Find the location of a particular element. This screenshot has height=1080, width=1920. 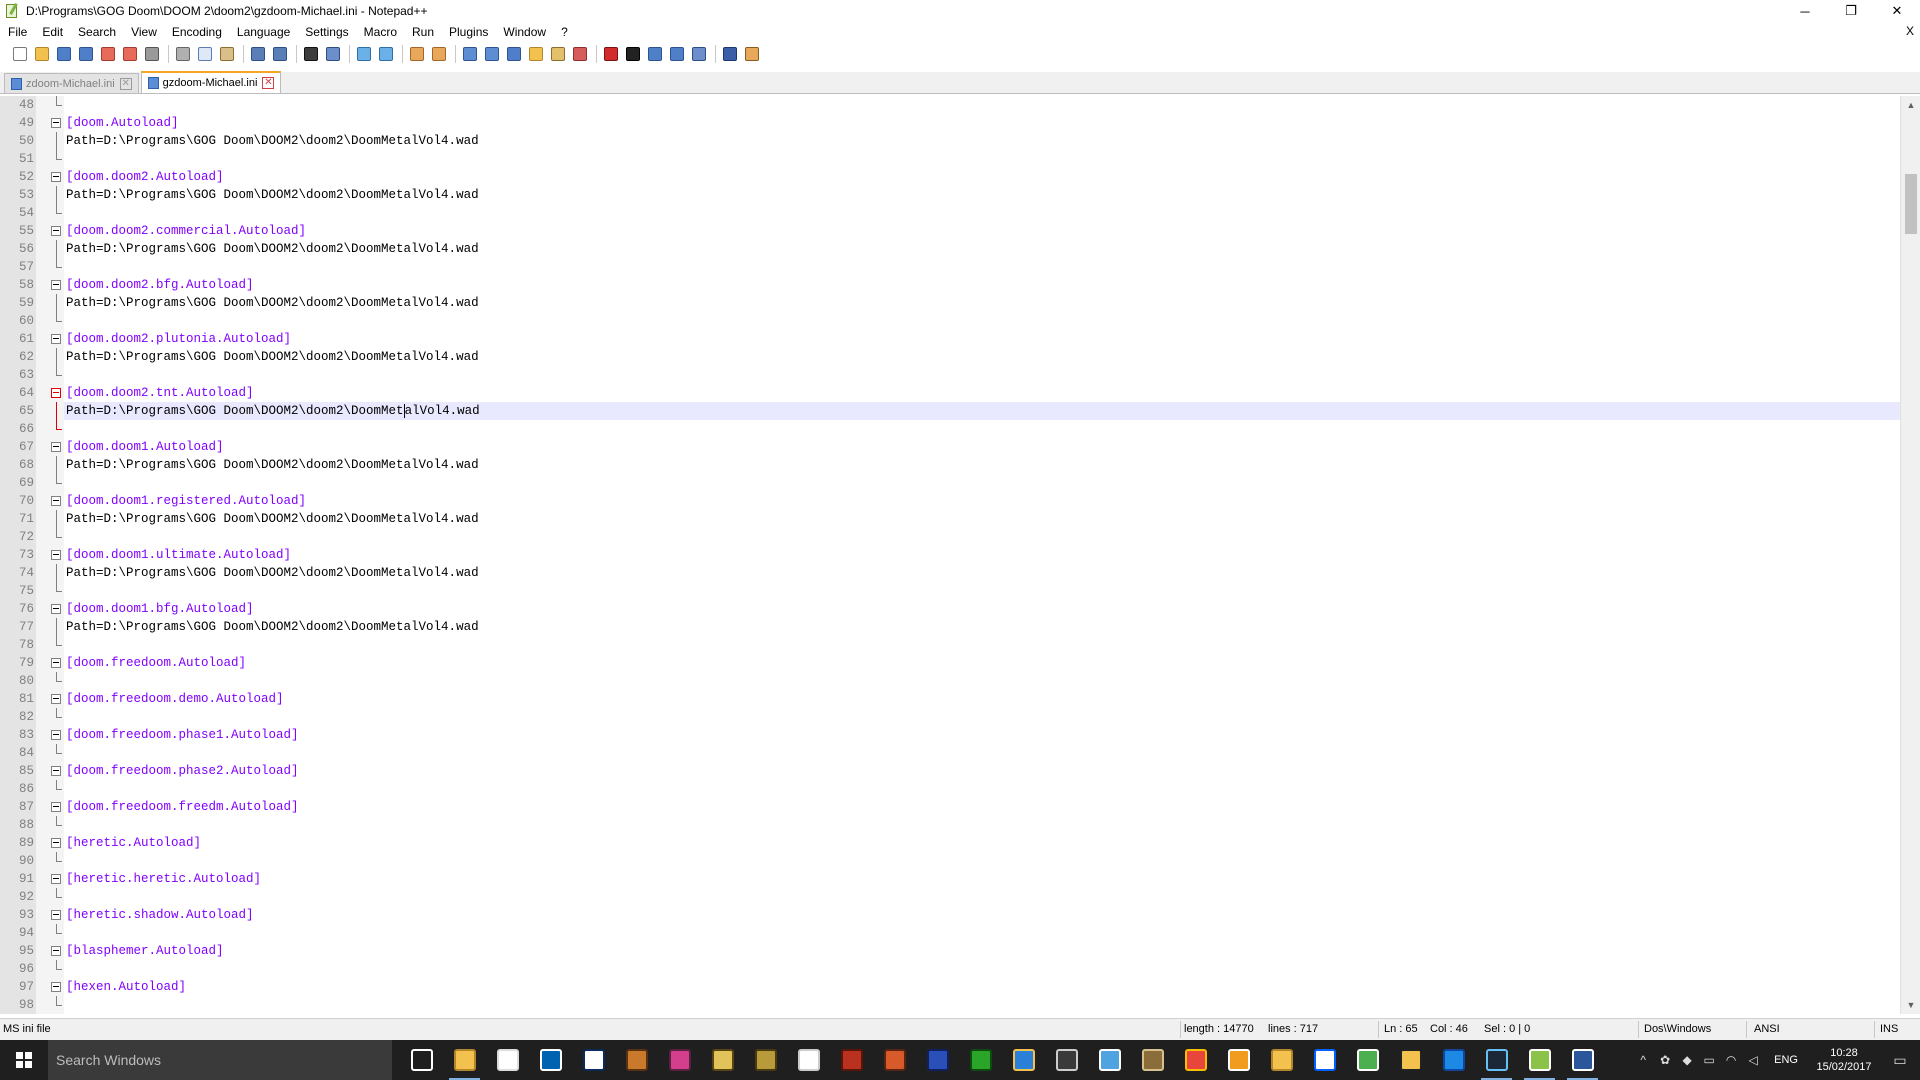

ini-section-line: 87 [doom.freedoom.freedm.Autoload] is located at coordinates (950, 807).